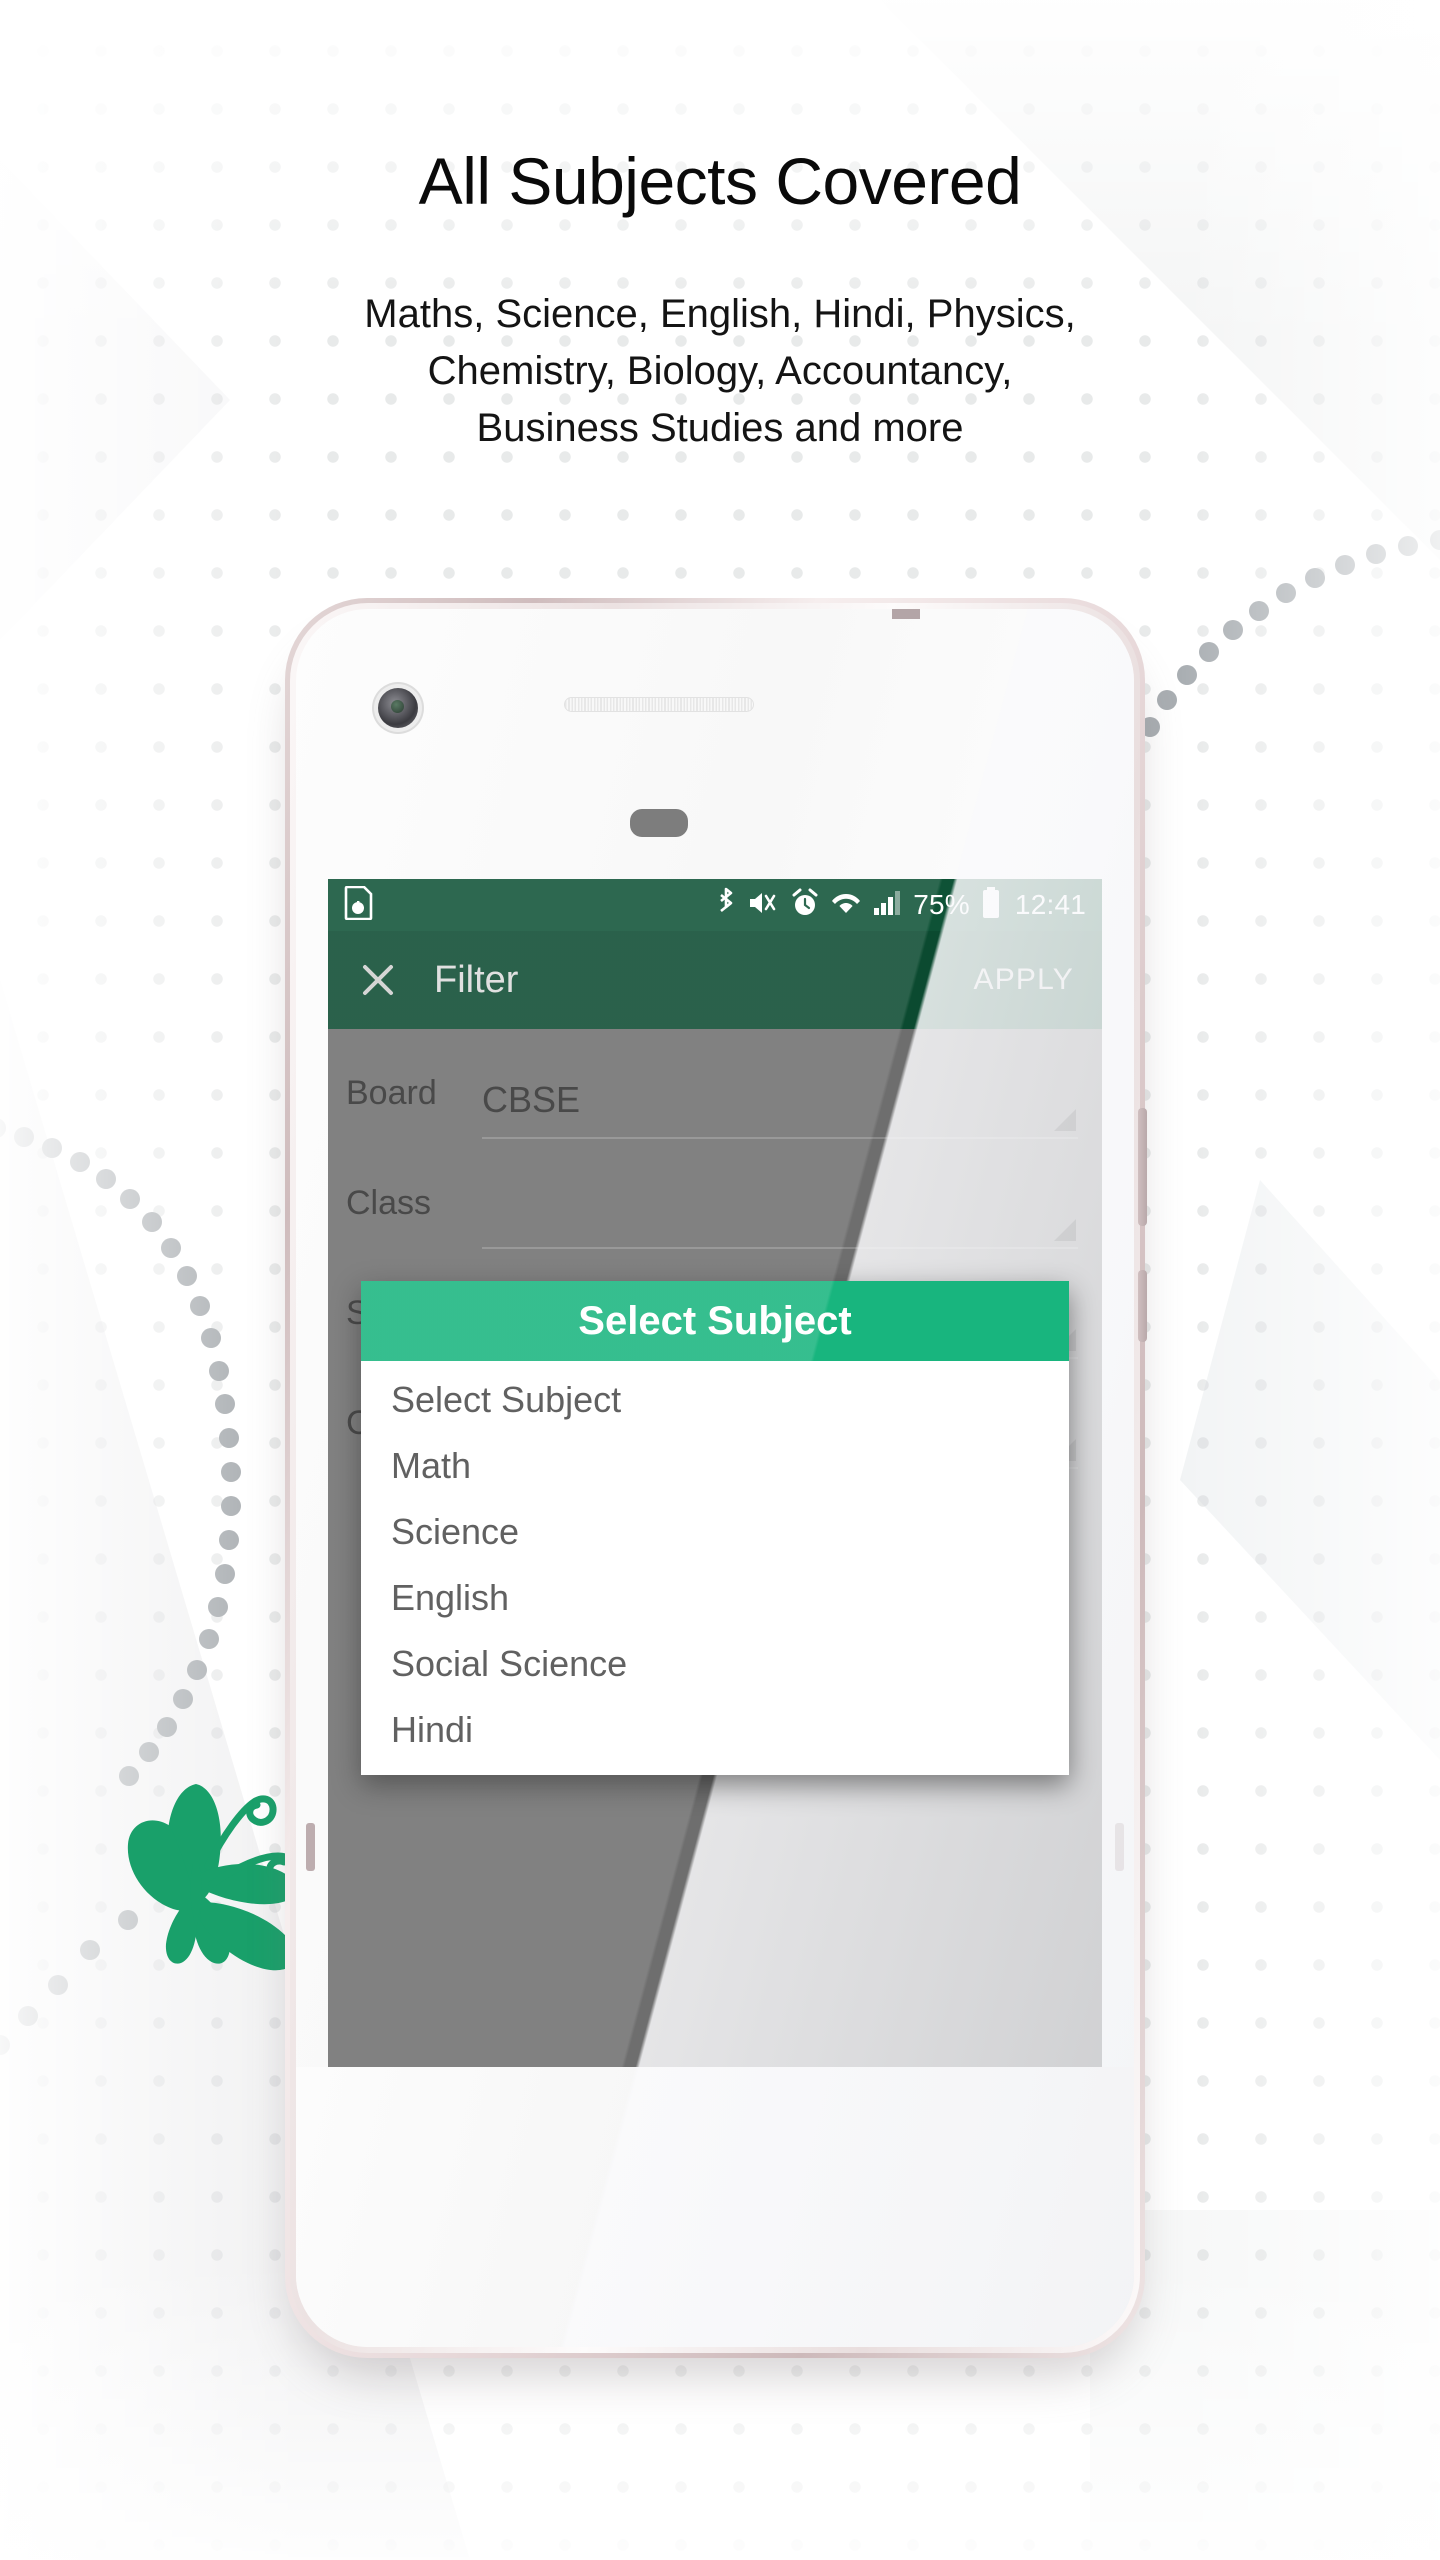 This screenshot has height=2560, width=1440. What do you see at coordinates (715, 1730) in the screenshot?
I see `list-item: Hindi` at bounding box center [715, 1730].